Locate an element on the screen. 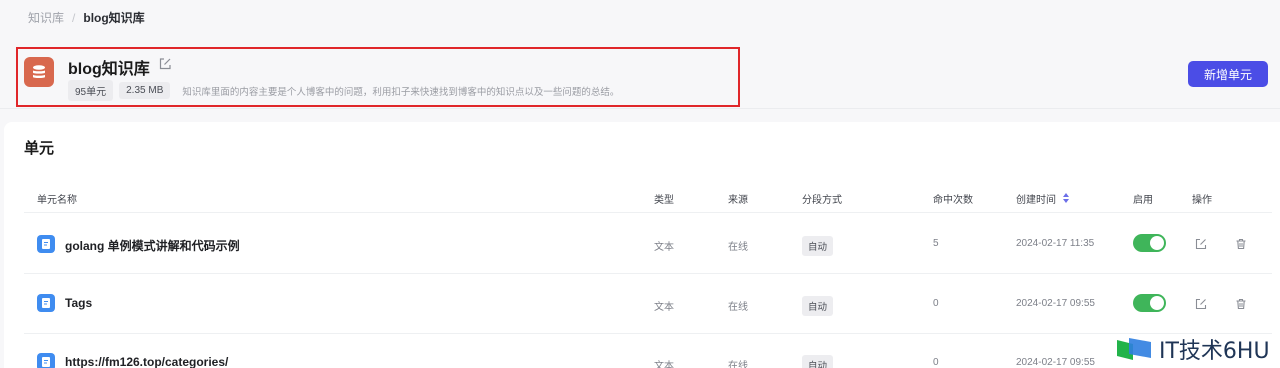 The width and height of the screenshot is (1280, 368). unit-name: golang 单例模式讲解和代码示例 is located at coordinates (152, 245).